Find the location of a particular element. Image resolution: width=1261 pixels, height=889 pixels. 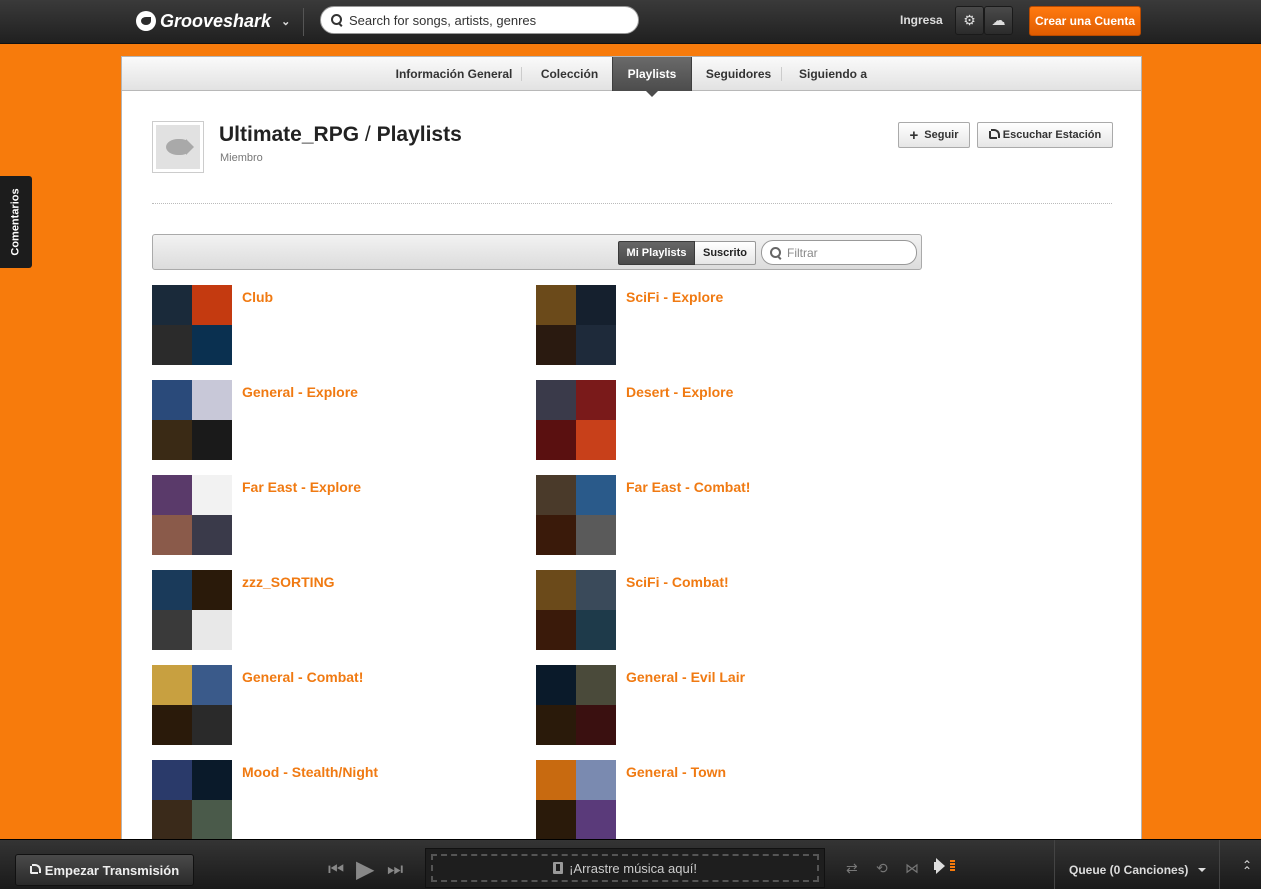

playlist-name: Mood - Stealth/Night is located at coordinates (310, 772).